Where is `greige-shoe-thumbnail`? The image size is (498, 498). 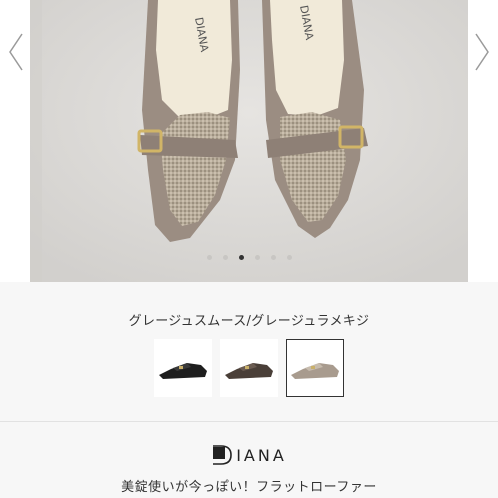
greige-shoe-thumbnail is located at coordinates (315, 371).